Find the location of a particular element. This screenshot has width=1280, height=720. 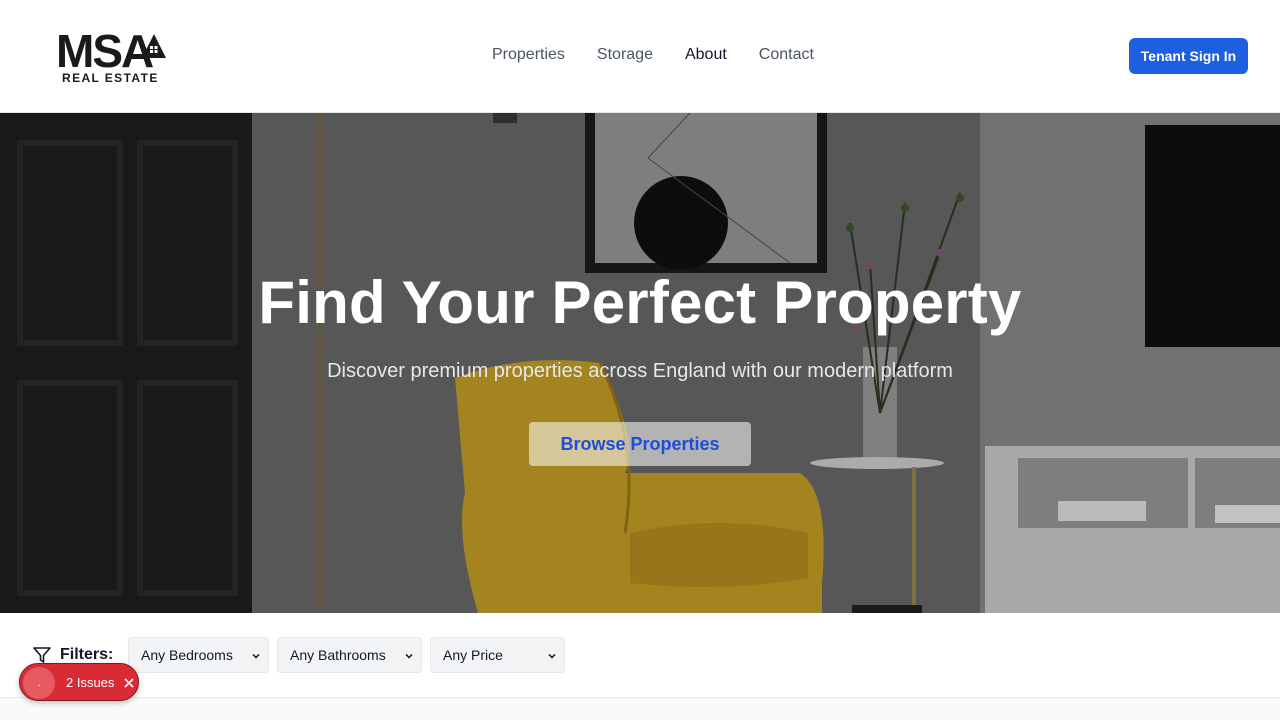

filter-icon is located at coordinates (42, 655).